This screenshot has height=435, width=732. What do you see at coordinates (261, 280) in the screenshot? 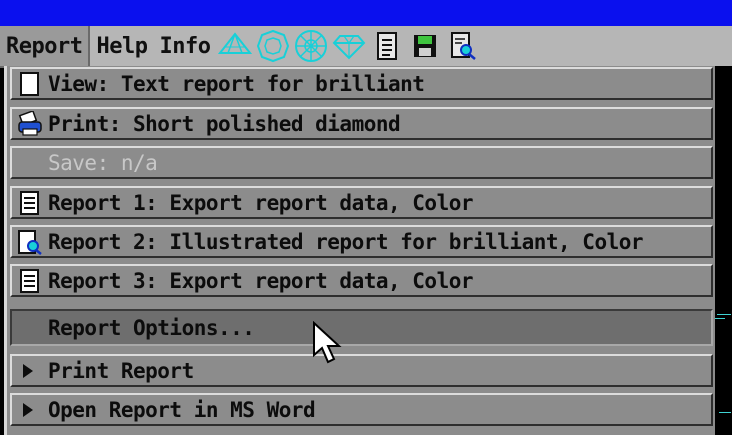
I see `menu-item-label: Report 3: Export report data, Color` at bounding box center [261, 280].